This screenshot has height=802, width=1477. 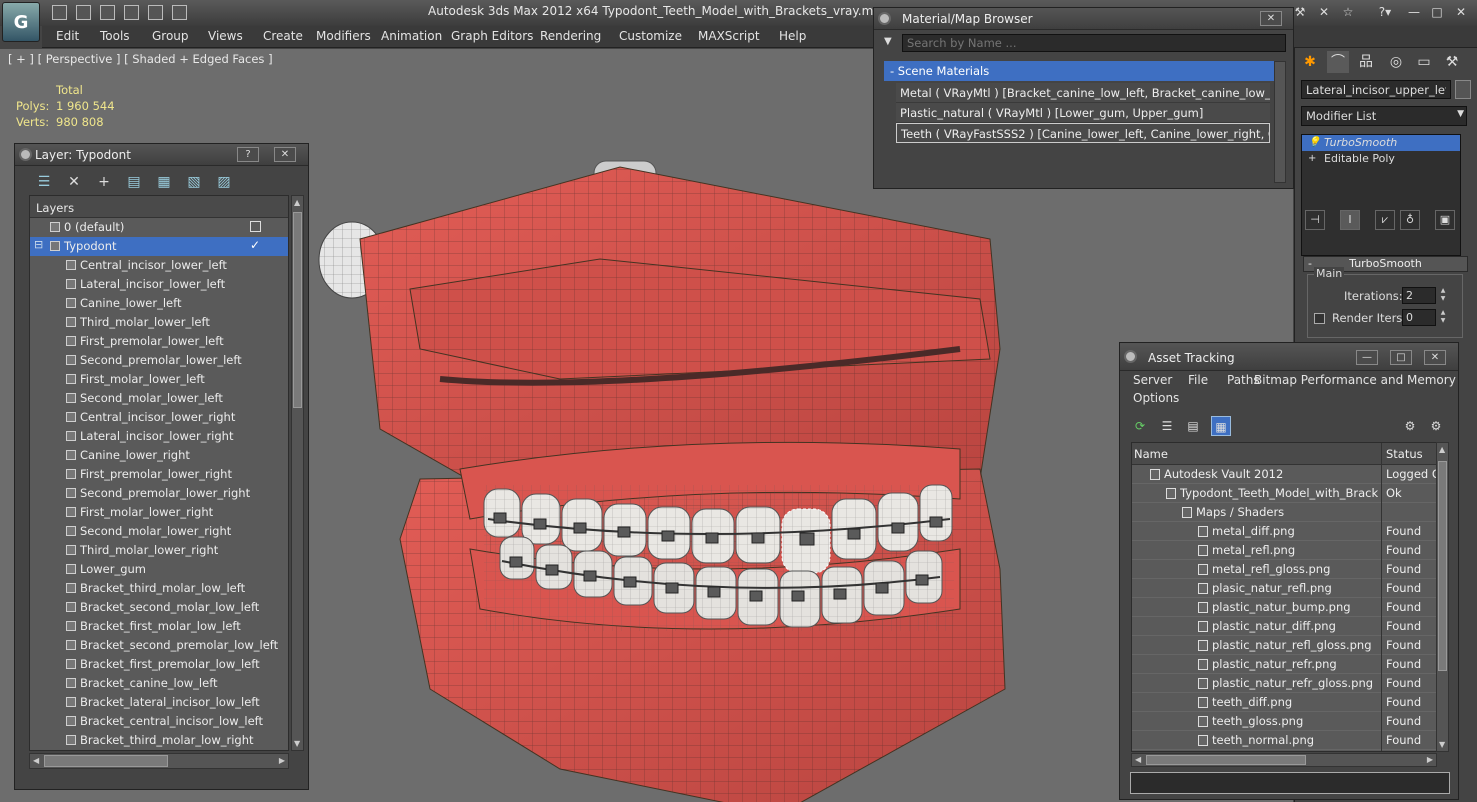 What do you see at coordinates (159, 664) in the screenshot?
I see `layer-object-row: Bracket_first_premolar_low_left` at bounding box center [159, 664].